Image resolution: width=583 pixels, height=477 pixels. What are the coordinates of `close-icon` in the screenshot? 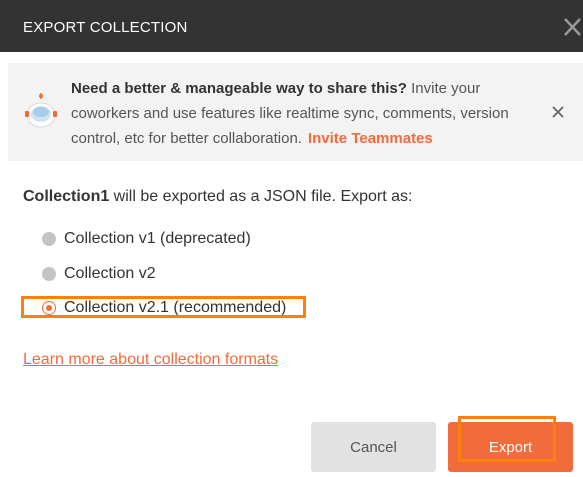 It's located at (572, 27).